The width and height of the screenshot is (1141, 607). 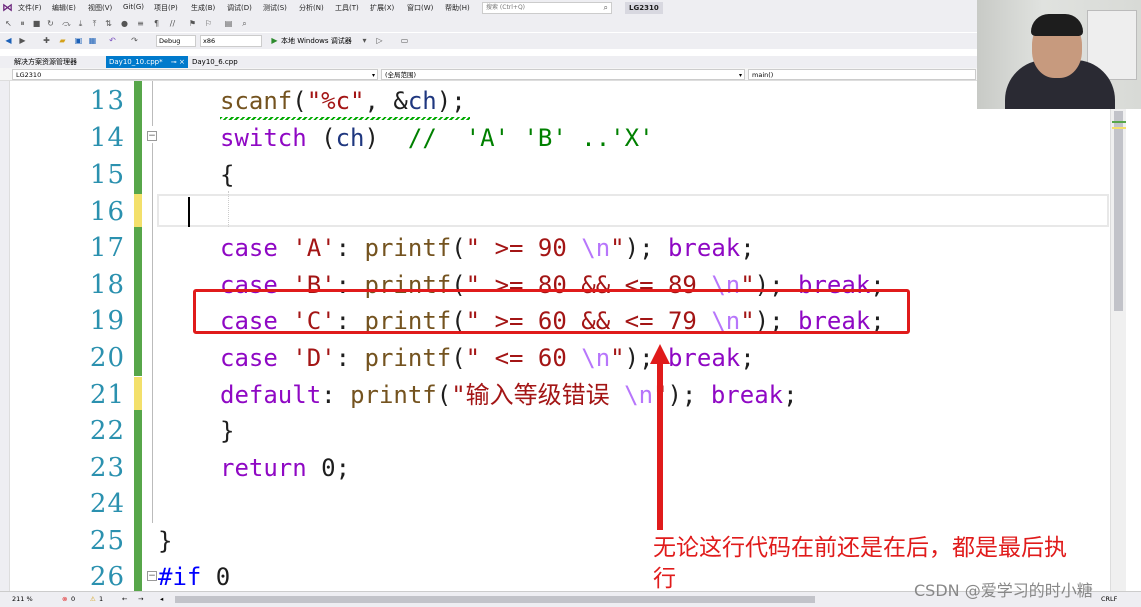 I want to click on nav-back-icon: ←, so click(x=124, y=599).